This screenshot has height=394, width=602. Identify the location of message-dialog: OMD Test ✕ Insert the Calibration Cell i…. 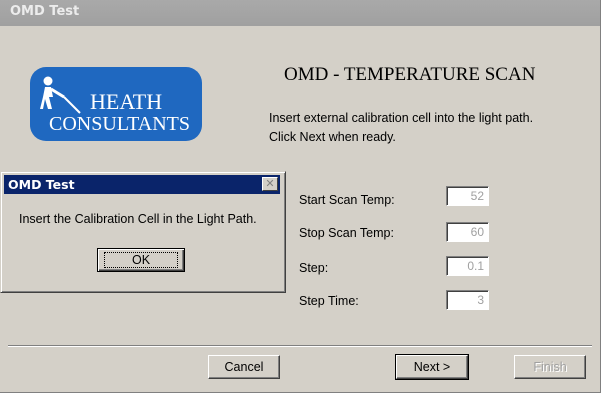
(143, 232).